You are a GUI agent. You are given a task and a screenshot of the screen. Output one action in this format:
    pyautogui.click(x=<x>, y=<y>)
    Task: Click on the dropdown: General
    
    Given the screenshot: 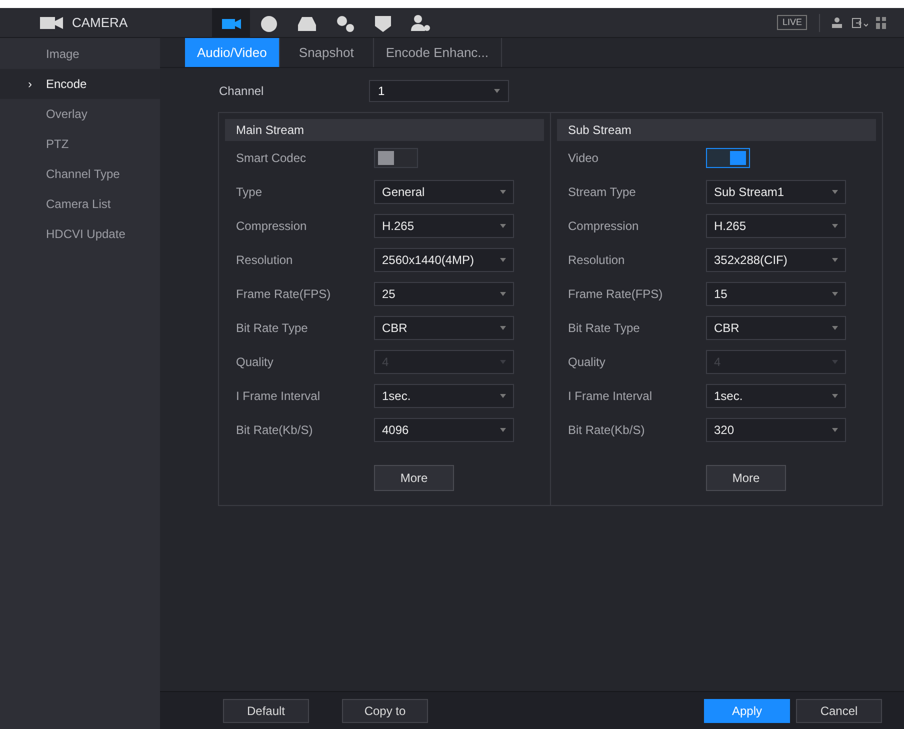 What is the action you would take?
    pyautogui.click(x=444, y=192)
    